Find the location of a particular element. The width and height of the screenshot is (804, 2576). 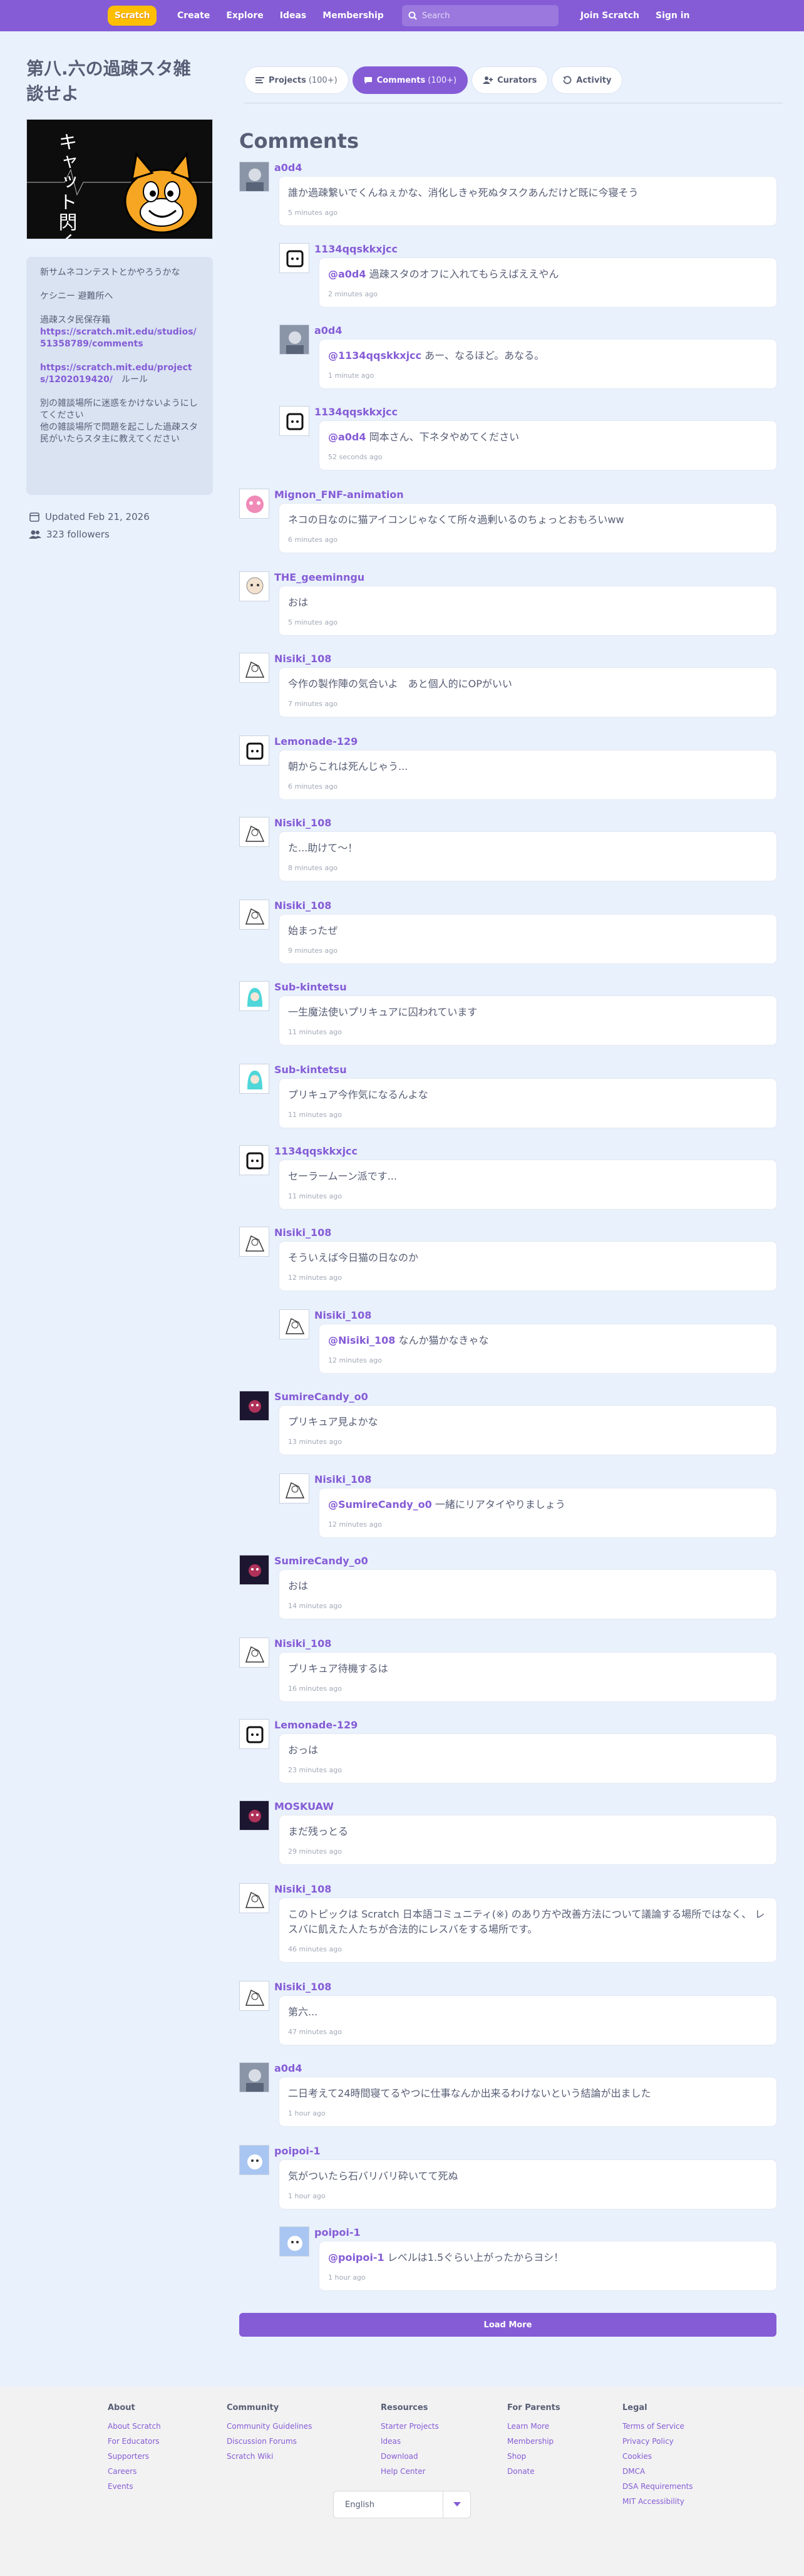

footer-link: Ideas is located at coordinates (410, 2441).